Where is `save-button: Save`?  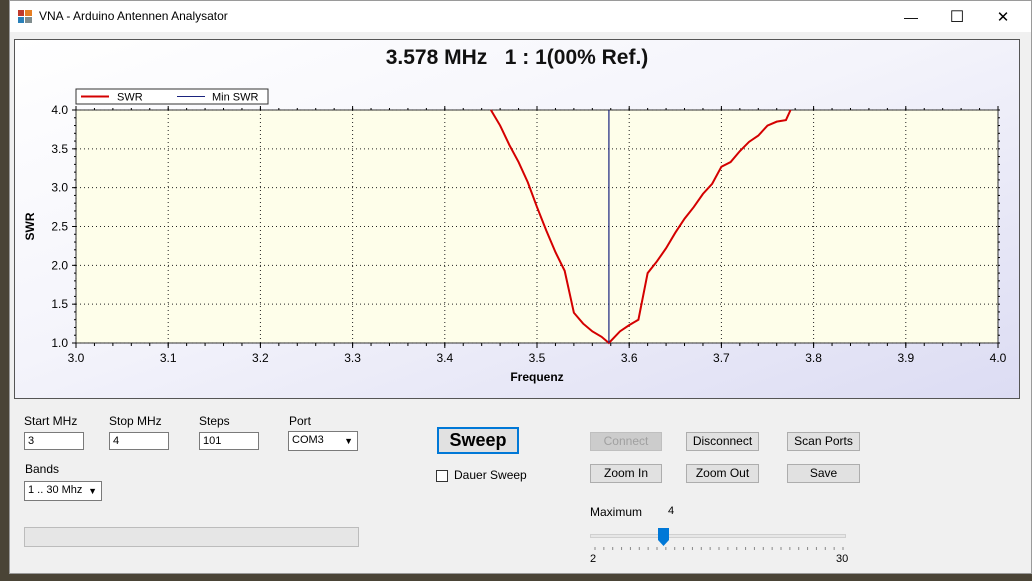 save-button: Save is located at coordinates (823, 473).